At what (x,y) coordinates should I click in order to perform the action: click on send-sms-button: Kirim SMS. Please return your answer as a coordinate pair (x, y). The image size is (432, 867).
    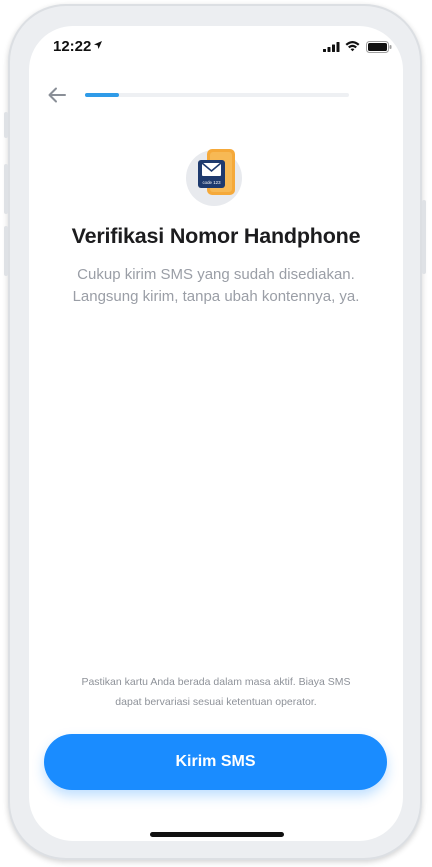
    Looking at the image, I should click on (215, 762).